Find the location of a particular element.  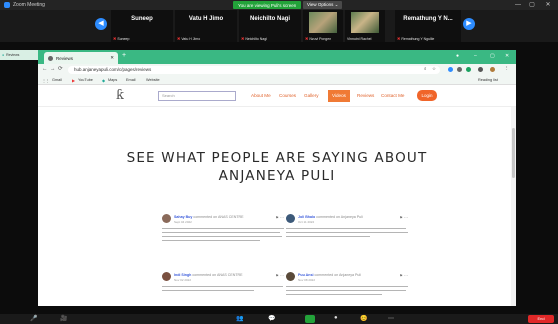

forward-icon: → is located at coordinates (53, 69).